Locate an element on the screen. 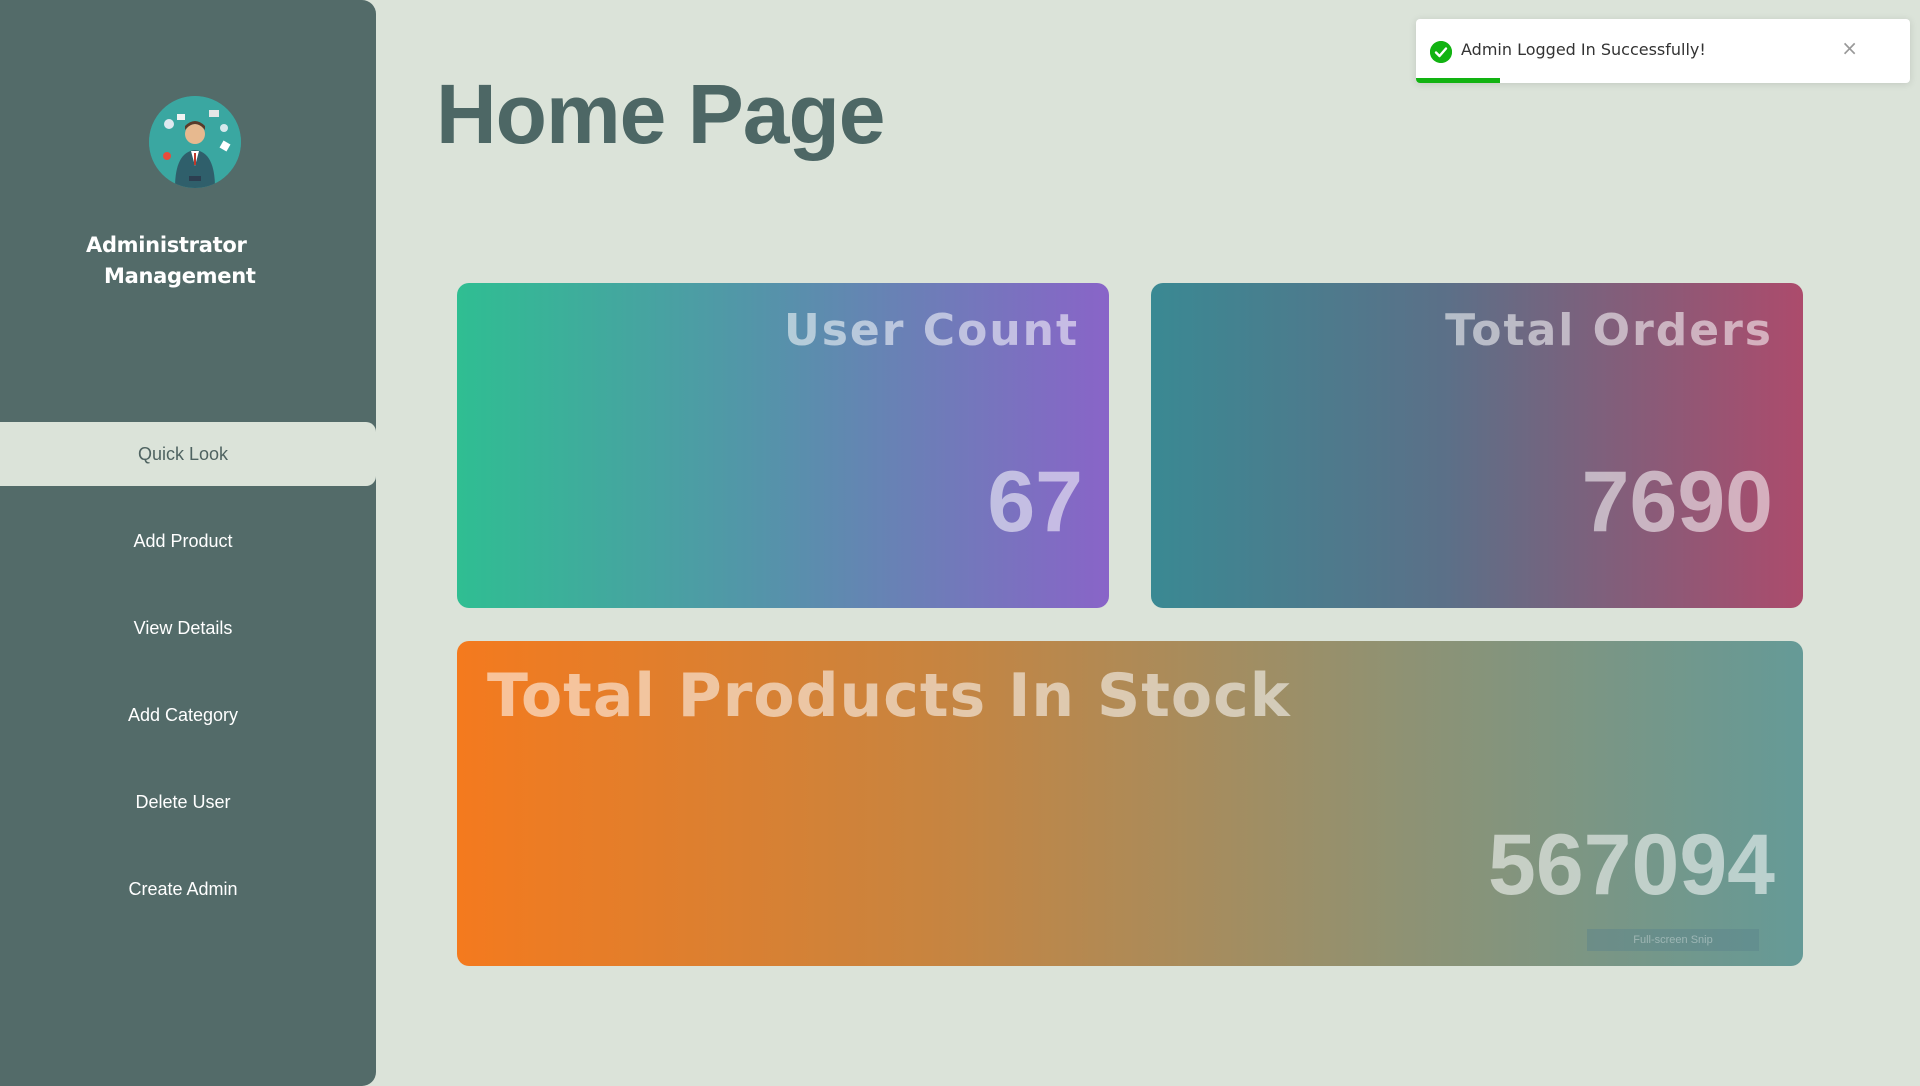  brand-line-1: Administrator is located at coordinates (166, 245).